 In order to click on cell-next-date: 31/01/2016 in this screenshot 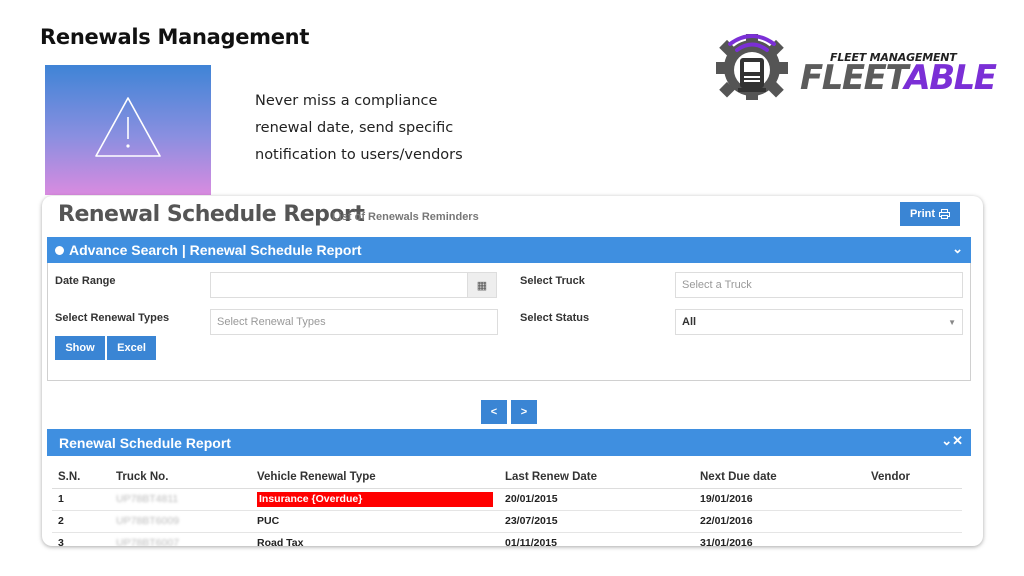, I will do `click(779, 539)`.